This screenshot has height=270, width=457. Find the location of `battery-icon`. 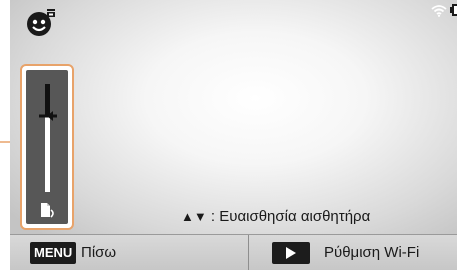

battery-icon is located at coordinates (453, 10).